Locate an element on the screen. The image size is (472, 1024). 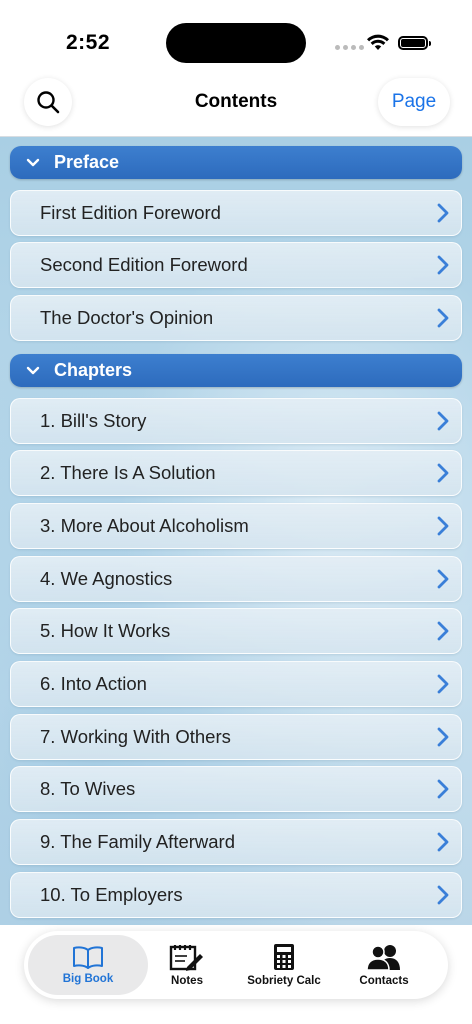
list-item: 7. Working With Others is located at coordinates (236, 737).